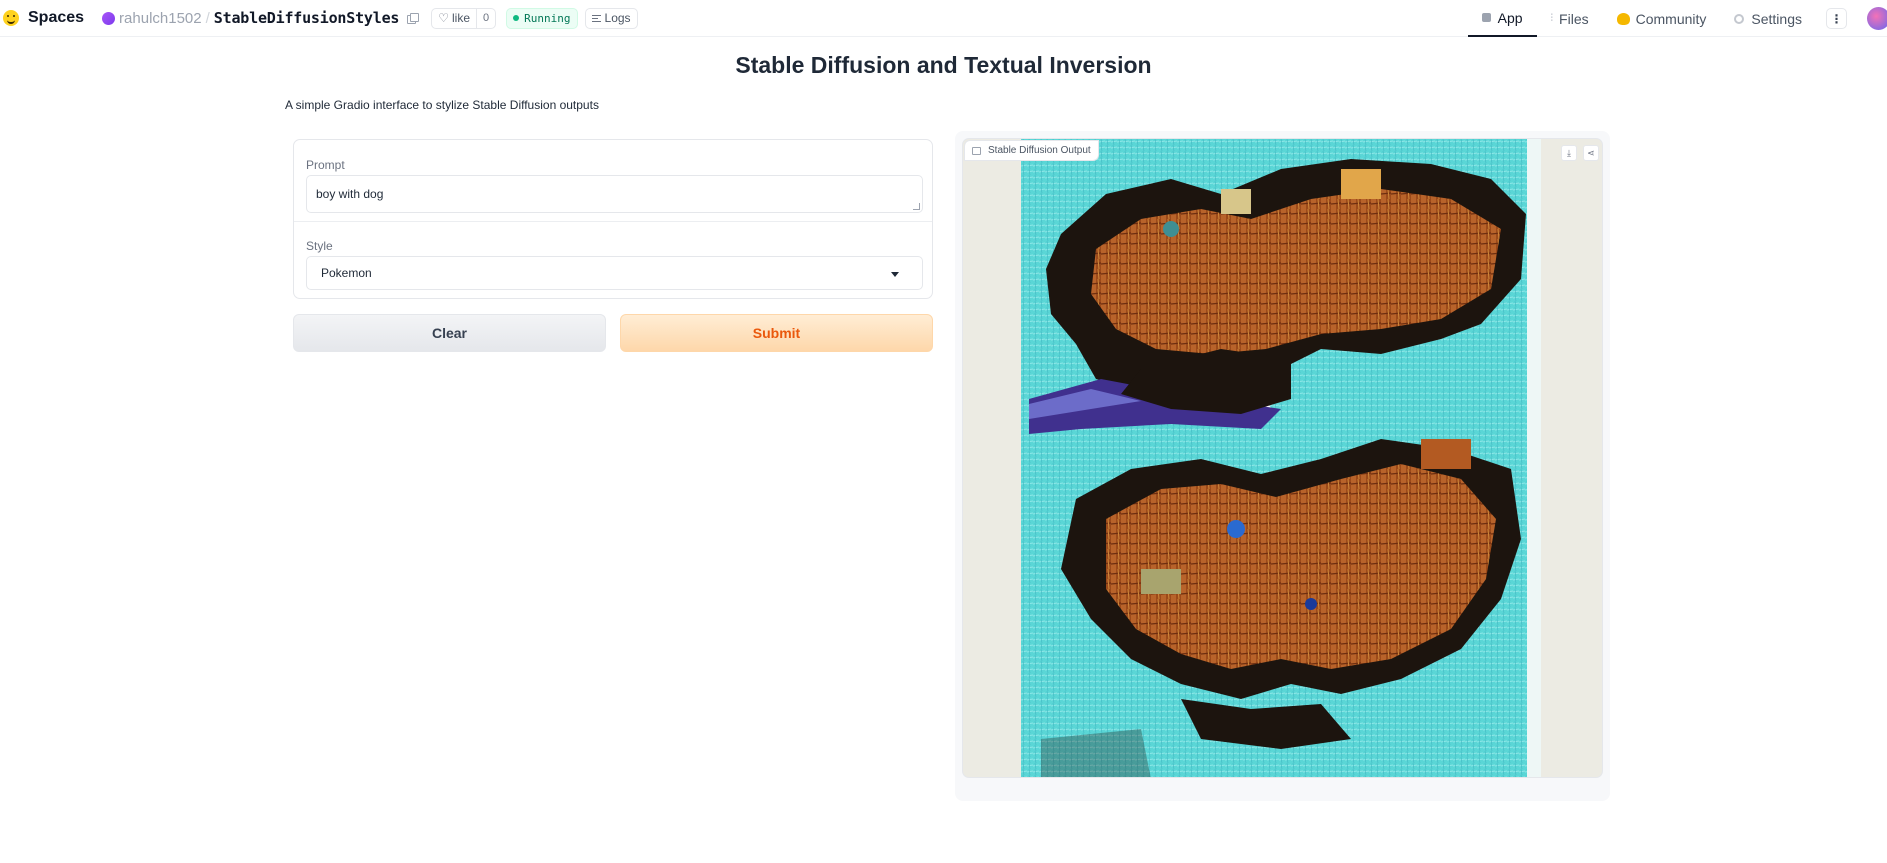 This screenshot has height=863, width=1887. What do you see at coordinates (350, 194) in the screenshot?
I see `prompt-value: boy with dog` at bounding box center [350, 194].